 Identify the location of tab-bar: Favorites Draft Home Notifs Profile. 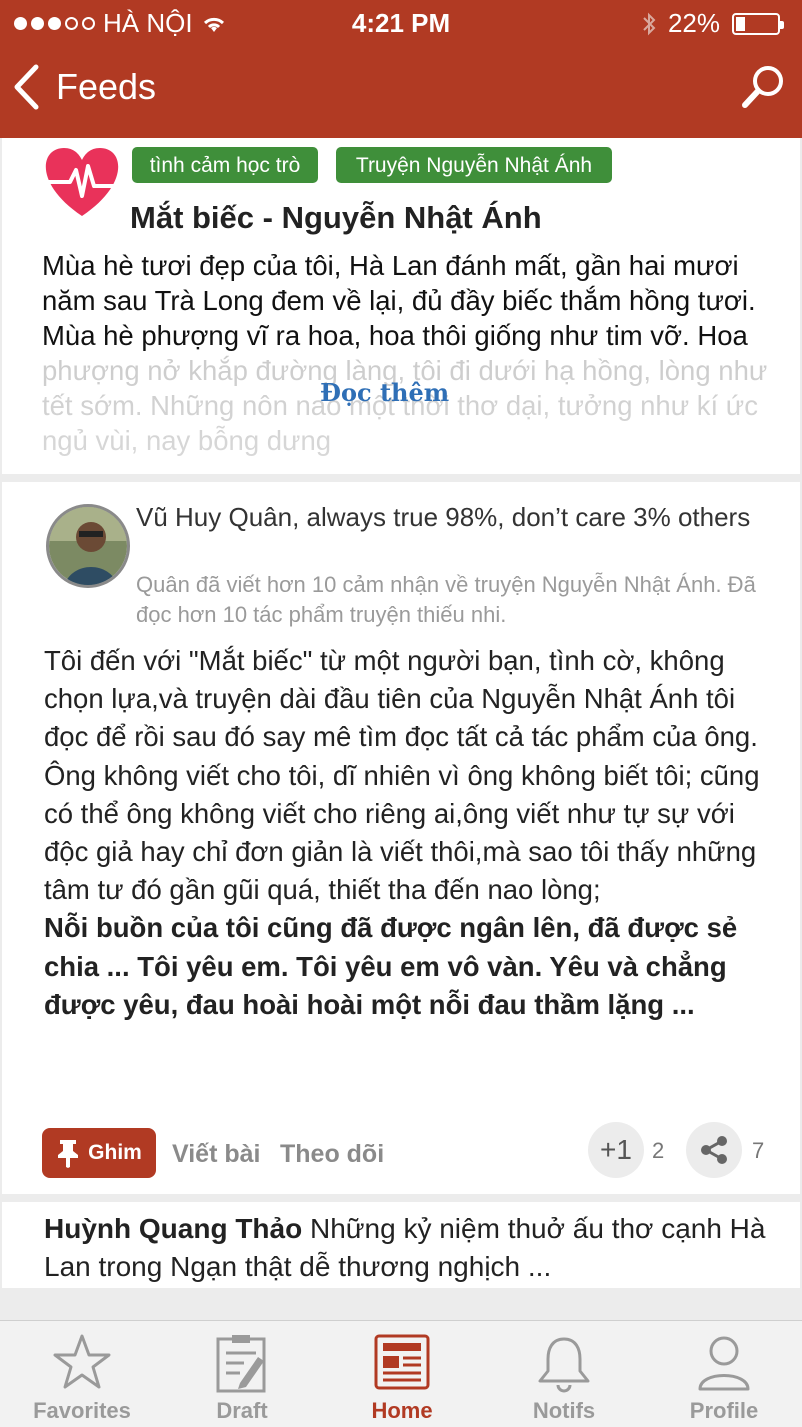
(401, 1373).